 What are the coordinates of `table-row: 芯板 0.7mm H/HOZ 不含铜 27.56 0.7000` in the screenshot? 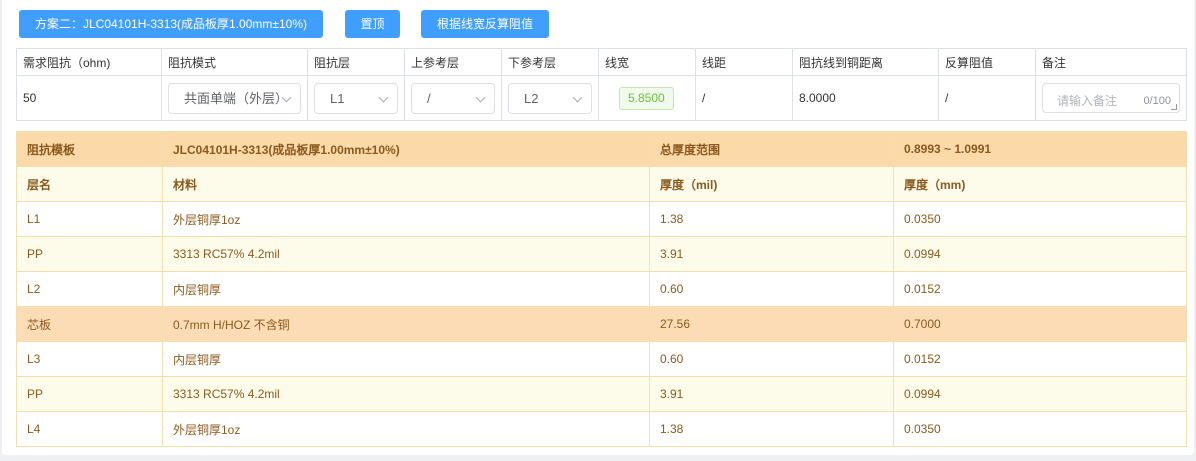 It's located at (601, 324).